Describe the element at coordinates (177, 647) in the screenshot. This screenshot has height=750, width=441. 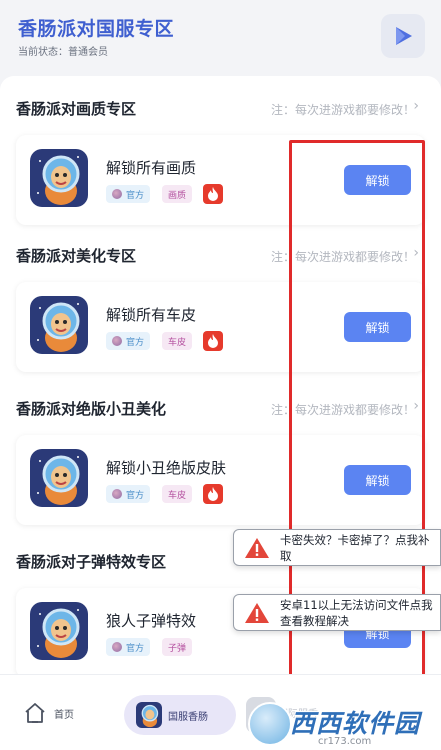
I see `category-tag: 子弹` at that location.